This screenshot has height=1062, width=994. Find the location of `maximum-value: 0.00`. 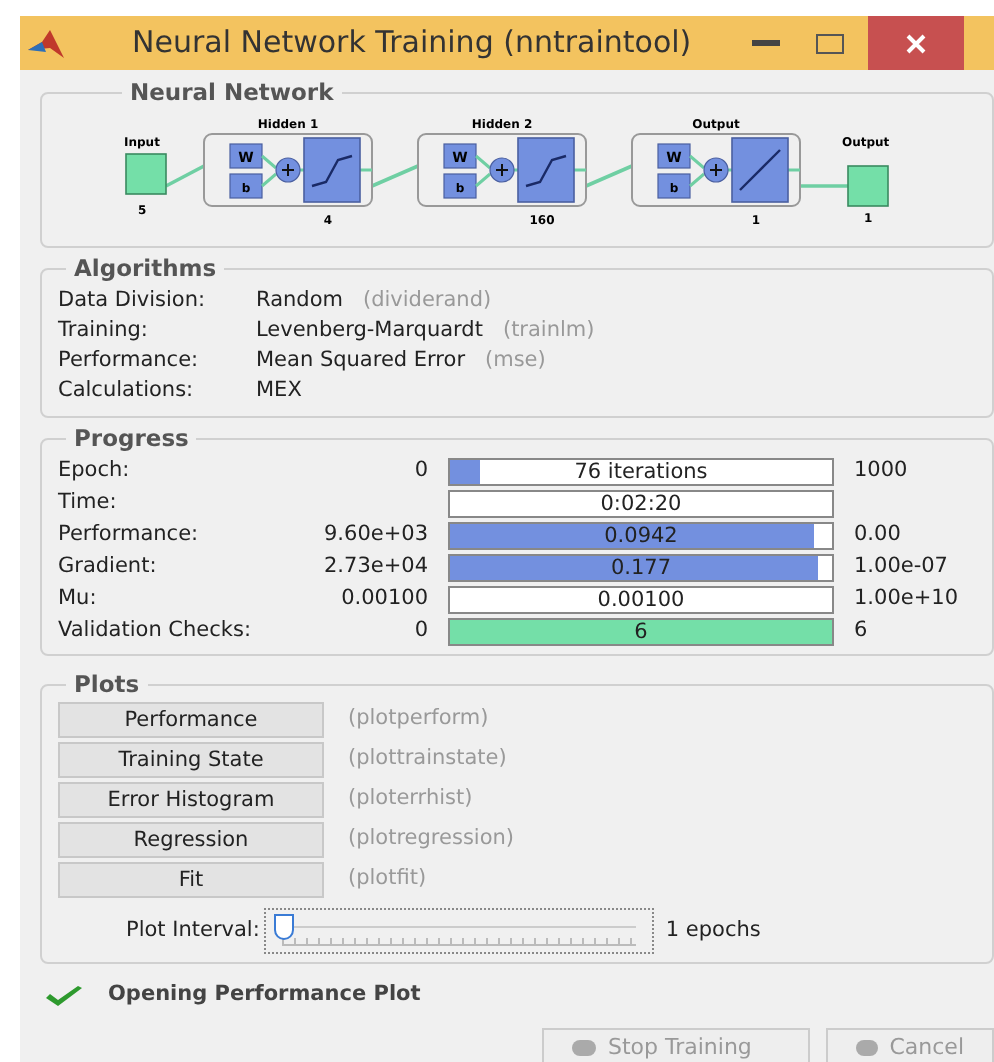

maximum-value: 0.00 is located at coordinates (877, 534).